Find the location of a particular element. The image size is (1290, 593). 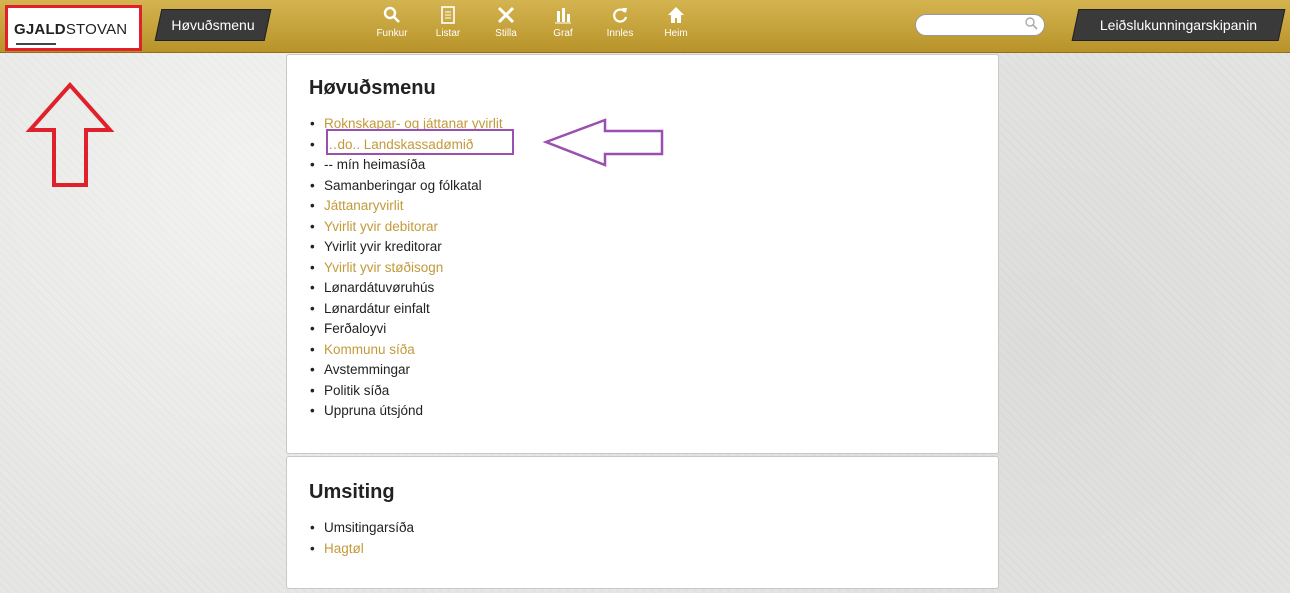

left-arrow-annotation is located at coordinates (603, 142).